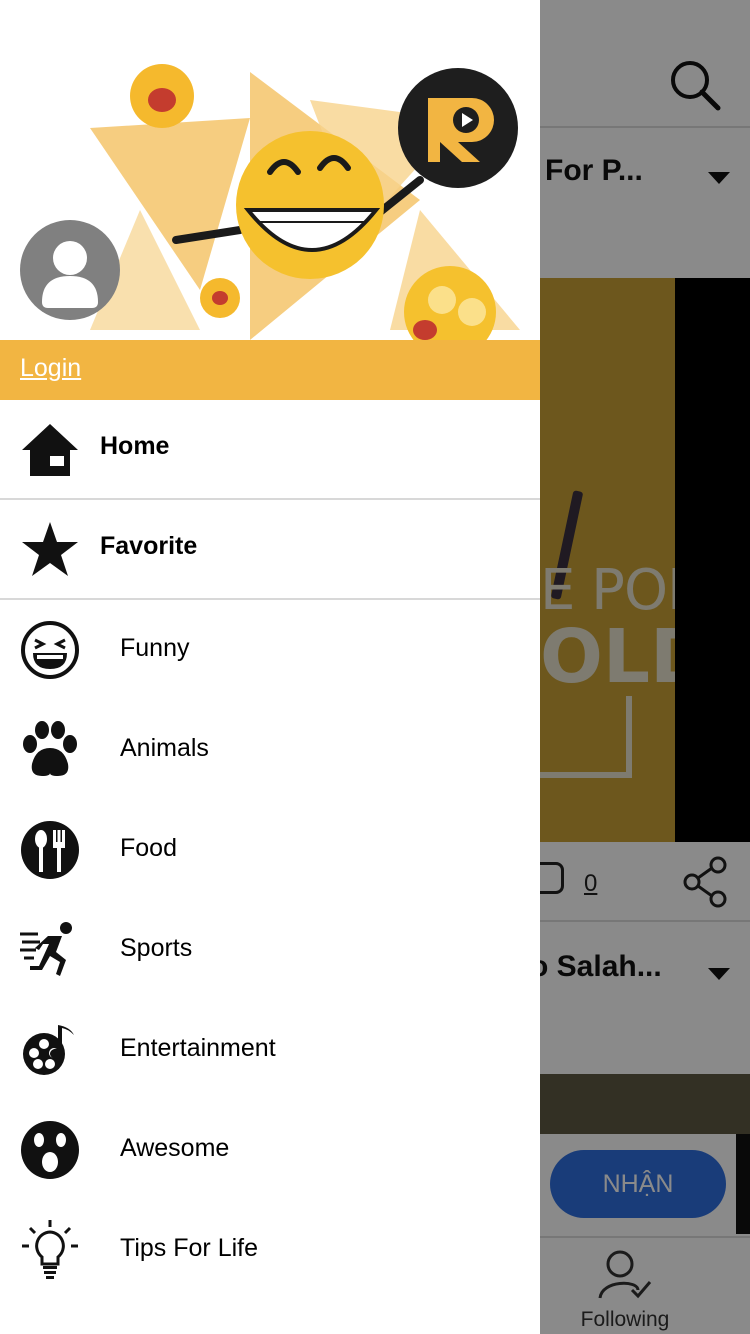 The width and height of the screenshot is (750, 1334). What do you see at coordinates (50, 368) in the screenshot?
I see `login-link: Login` at bounding box center [50, 368].